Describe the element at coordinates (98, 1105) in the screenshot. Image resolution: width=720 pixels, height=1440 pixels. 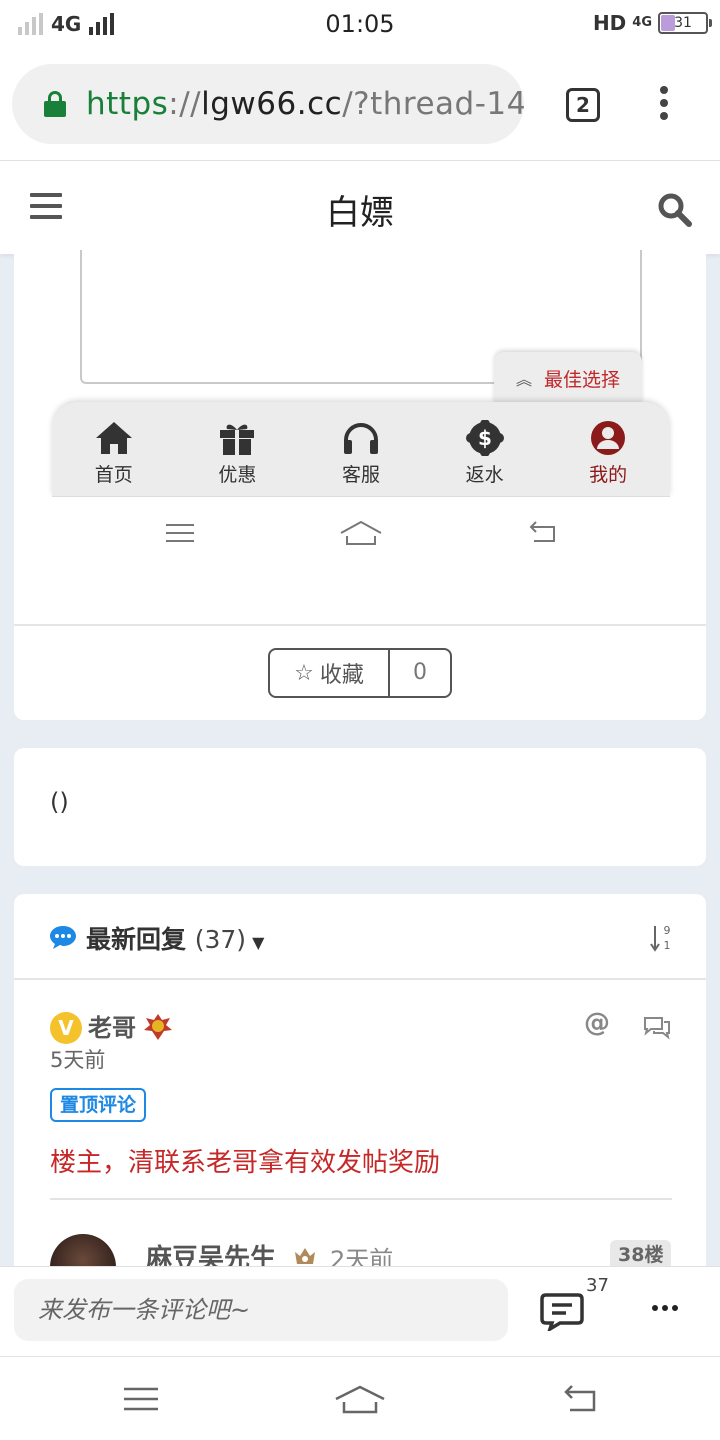
I see `pinned-tag: 置顶评论` at that location.